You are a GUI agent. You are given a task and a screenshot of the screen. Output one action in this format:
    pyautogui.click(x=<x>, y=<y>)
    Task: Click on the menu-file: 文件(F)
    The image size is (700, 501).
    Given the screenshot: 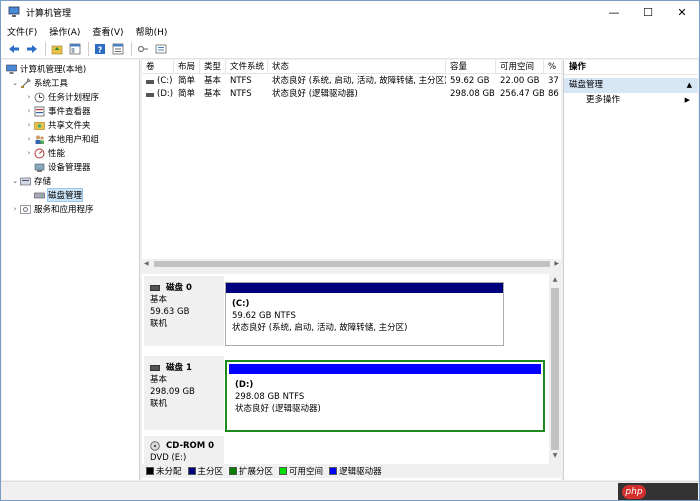 What is the action you would take?
    pyautogui.click(x=22, y=31)
    